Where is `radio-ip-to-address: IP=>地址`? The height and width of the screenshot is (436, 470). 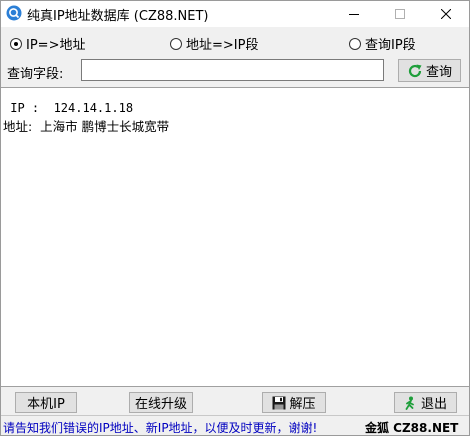 radio-ip-to-address: IP=>地址 is located at coordinates (47, 43).